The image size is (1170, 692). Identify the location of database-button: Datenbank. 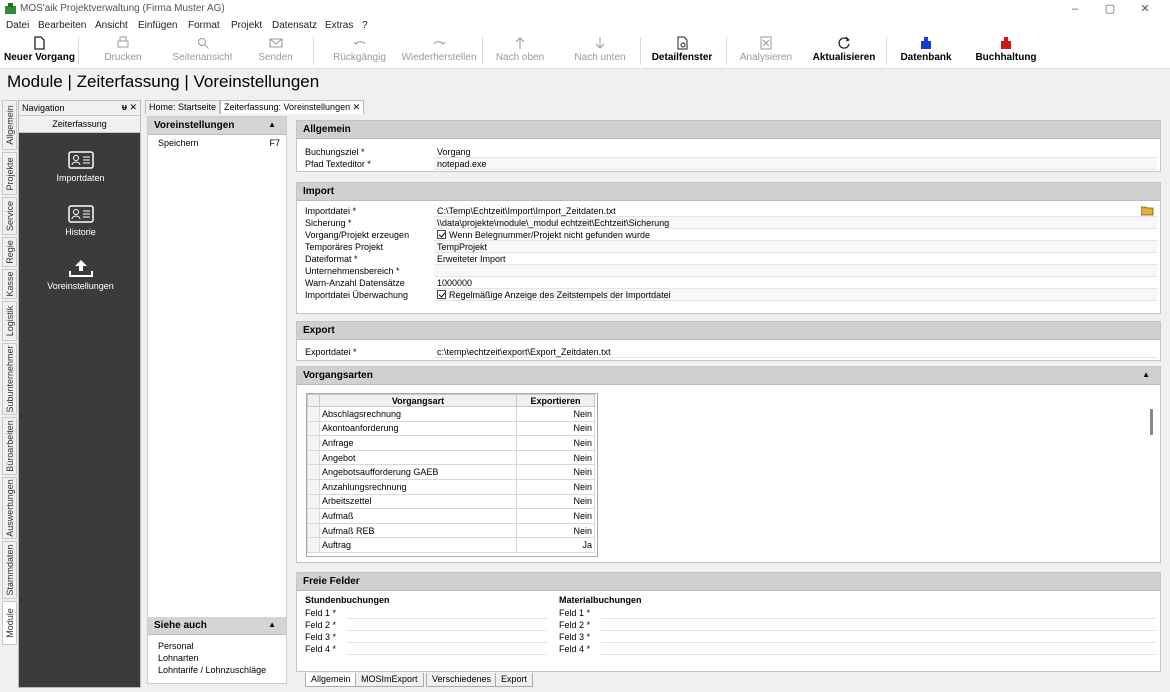
(926, 51).